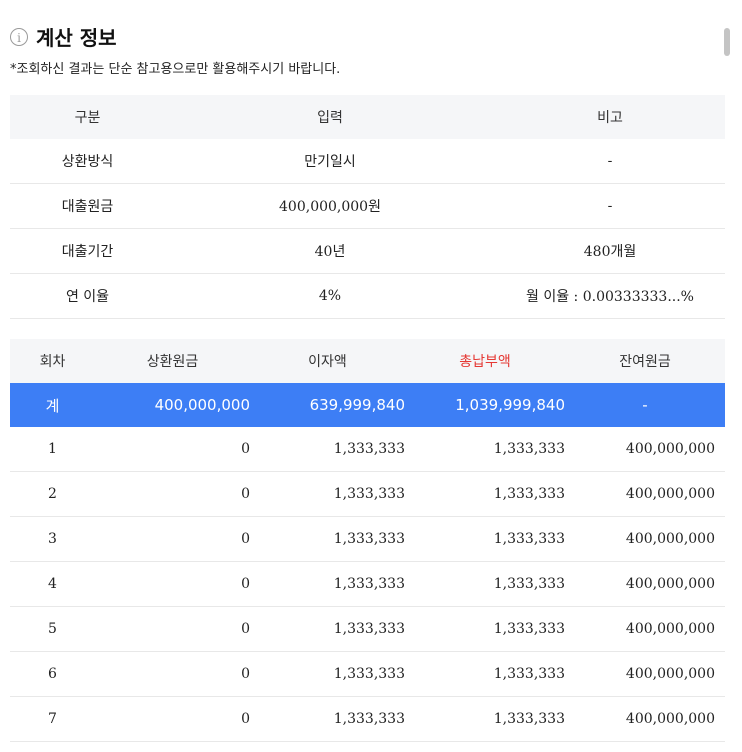 The height and width of the screenshot is (752, 742). I want to click on summary-label: 연 이율, so click(87, 296).